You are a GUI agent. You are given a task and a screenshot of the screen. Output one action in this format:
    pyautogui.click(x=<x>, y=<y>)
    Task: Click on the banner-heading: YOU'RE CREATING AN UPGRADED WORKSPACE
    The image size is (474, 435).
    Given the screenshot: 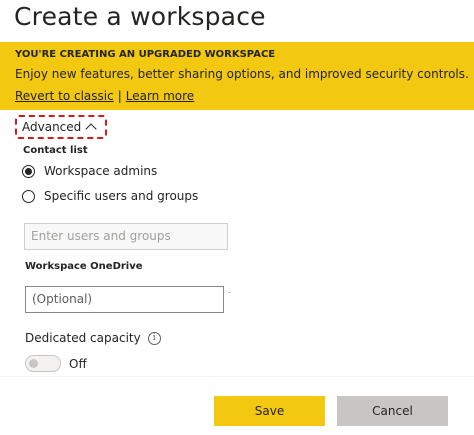 What is the action you would take?
    pyautogui.click(x=145, y=54)
    